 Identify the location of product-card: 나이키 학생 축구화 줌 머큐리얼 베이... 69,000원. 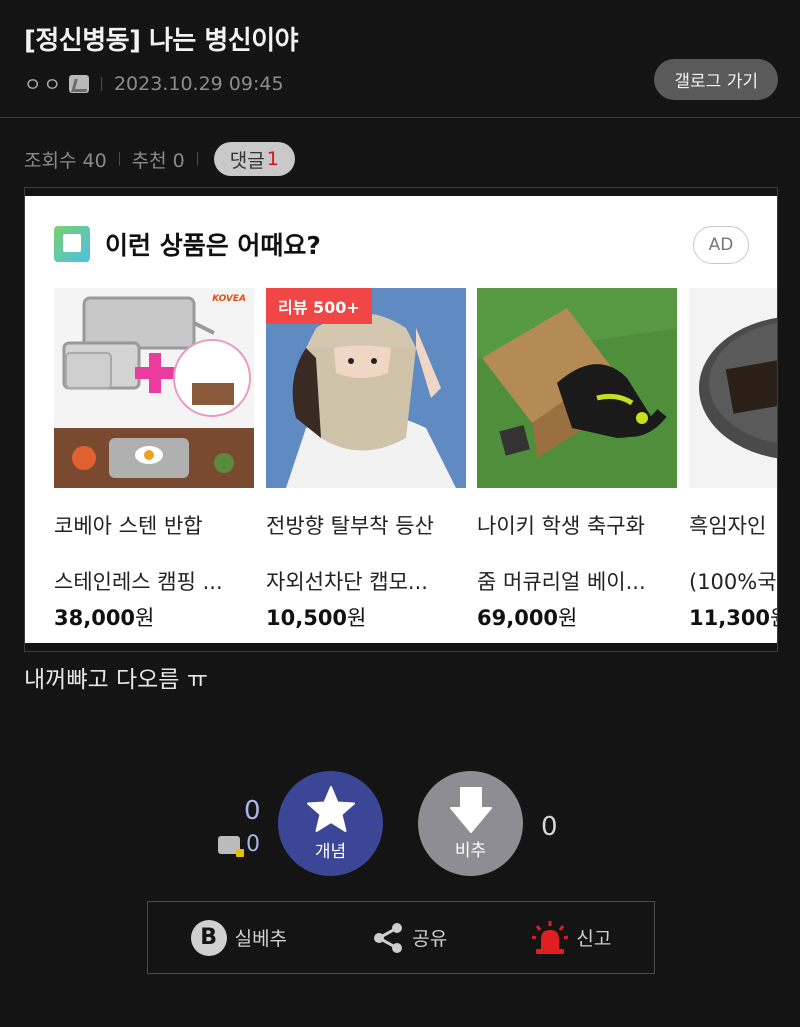
(577, 460).